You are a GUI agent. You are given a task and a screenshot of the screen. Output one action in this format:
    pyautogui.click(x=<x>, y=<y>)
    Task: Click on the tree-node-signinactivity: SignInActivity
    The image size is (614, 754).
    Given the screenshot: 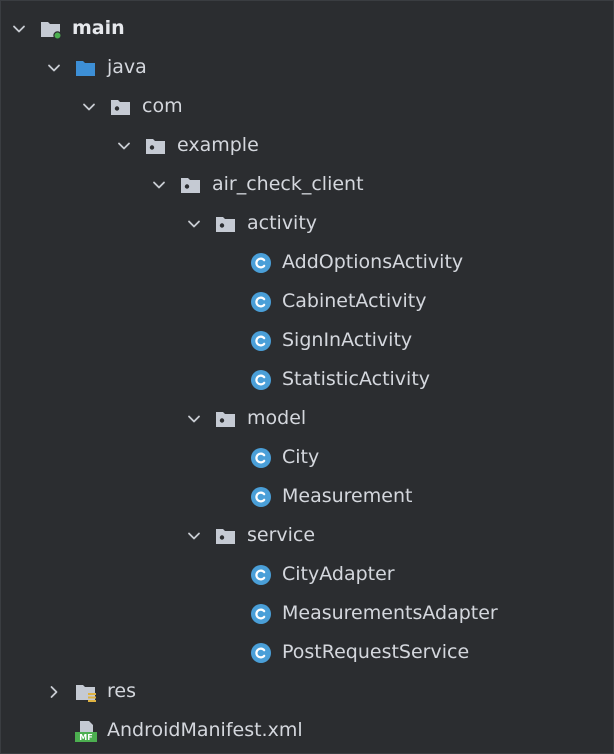 What is the action you would take?
    pyautogui.click(x=307, y=340)
    